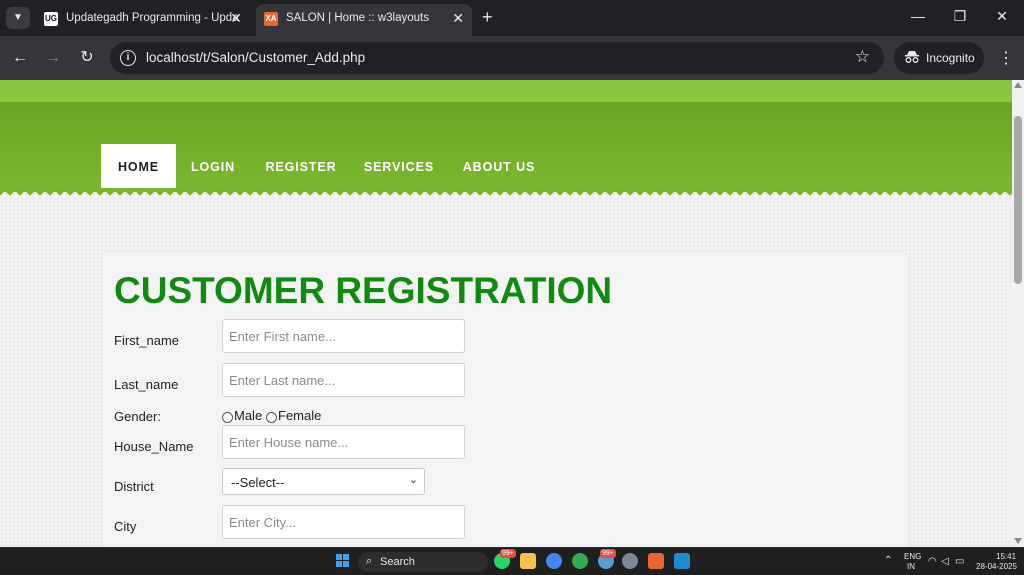  Describe the element at coordinates (888, 560) in the screenshot. I see `tray-chevron-up-icon: ⌃` at that location.